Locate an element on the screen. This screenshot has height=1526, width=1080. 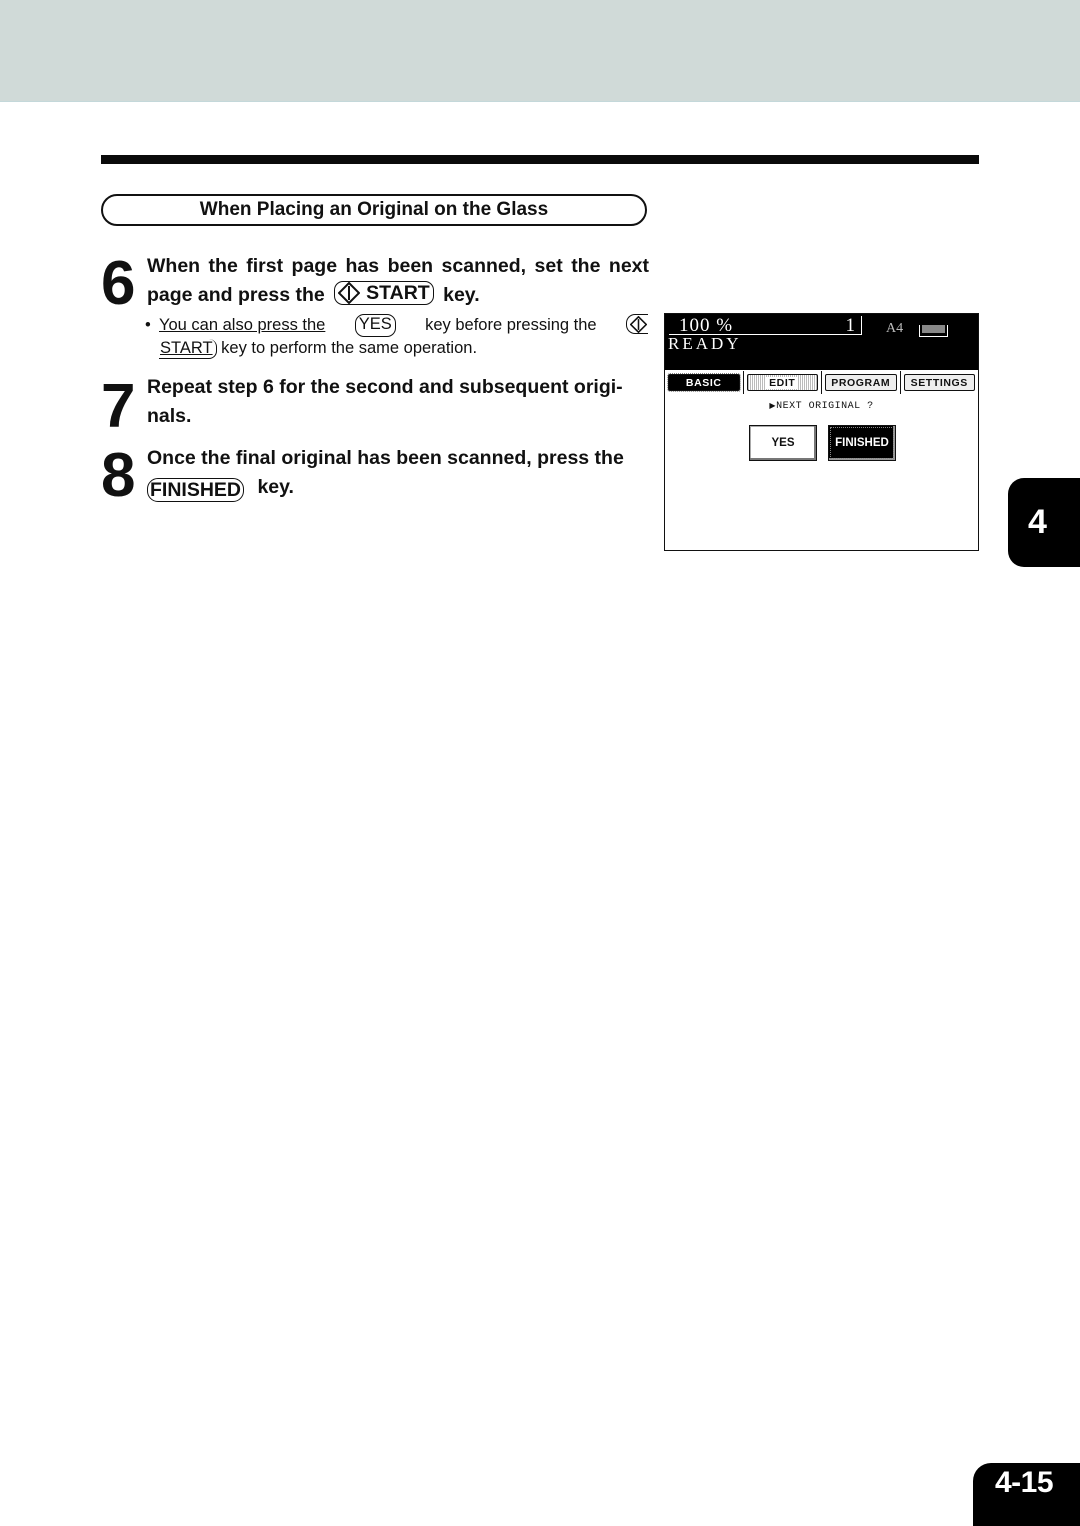
ratio-box: 100 % 1 is located at coordinates (765, 325).